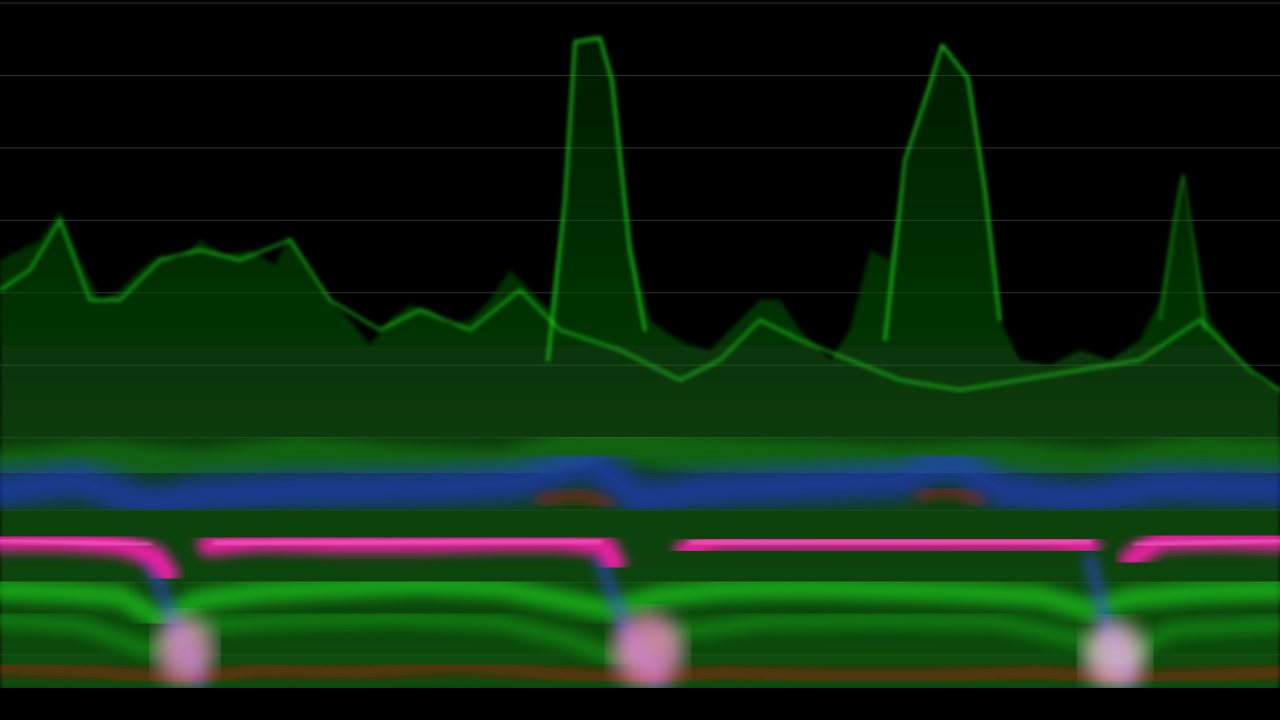 This screenshot has height=720, width=1280. I want to click on scope-floor, so click(640, 704).